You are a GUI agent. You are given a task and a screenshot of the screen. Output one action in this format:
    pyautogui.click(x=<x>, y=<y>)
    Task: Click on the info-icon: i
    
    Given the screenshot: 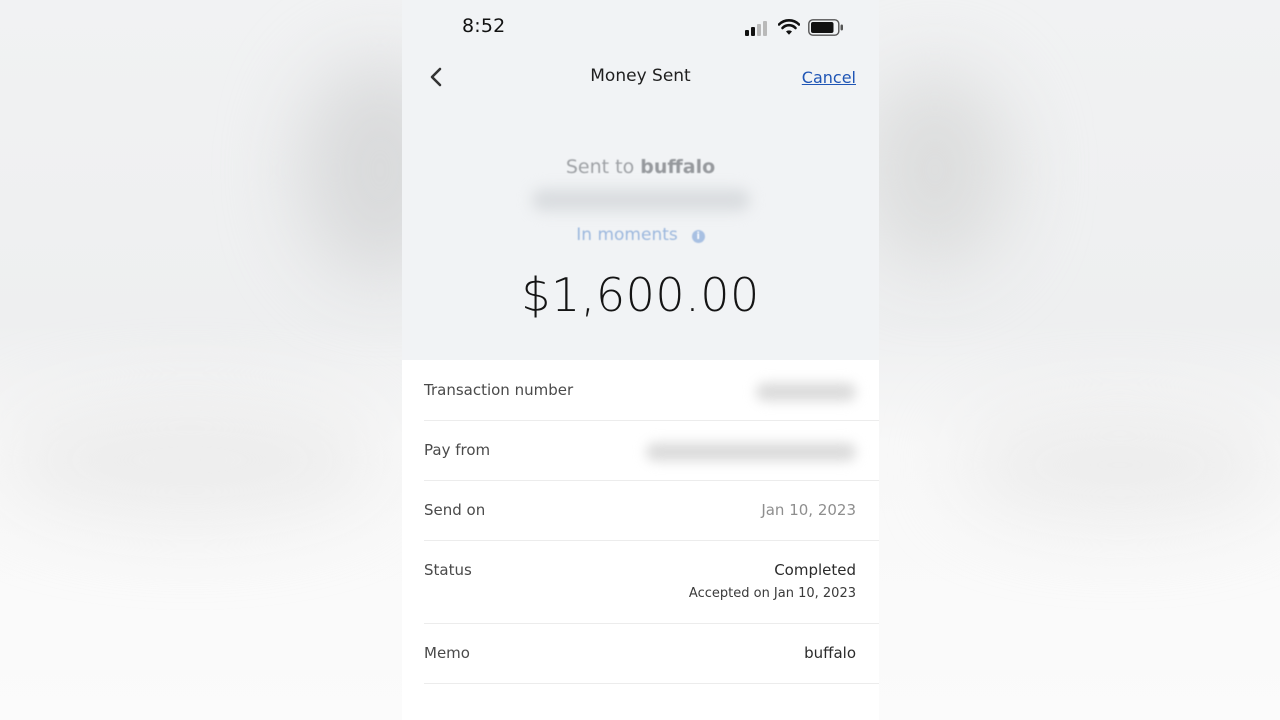 What is the action you would take?
    pyautogui.click(x=698, y=236)
    